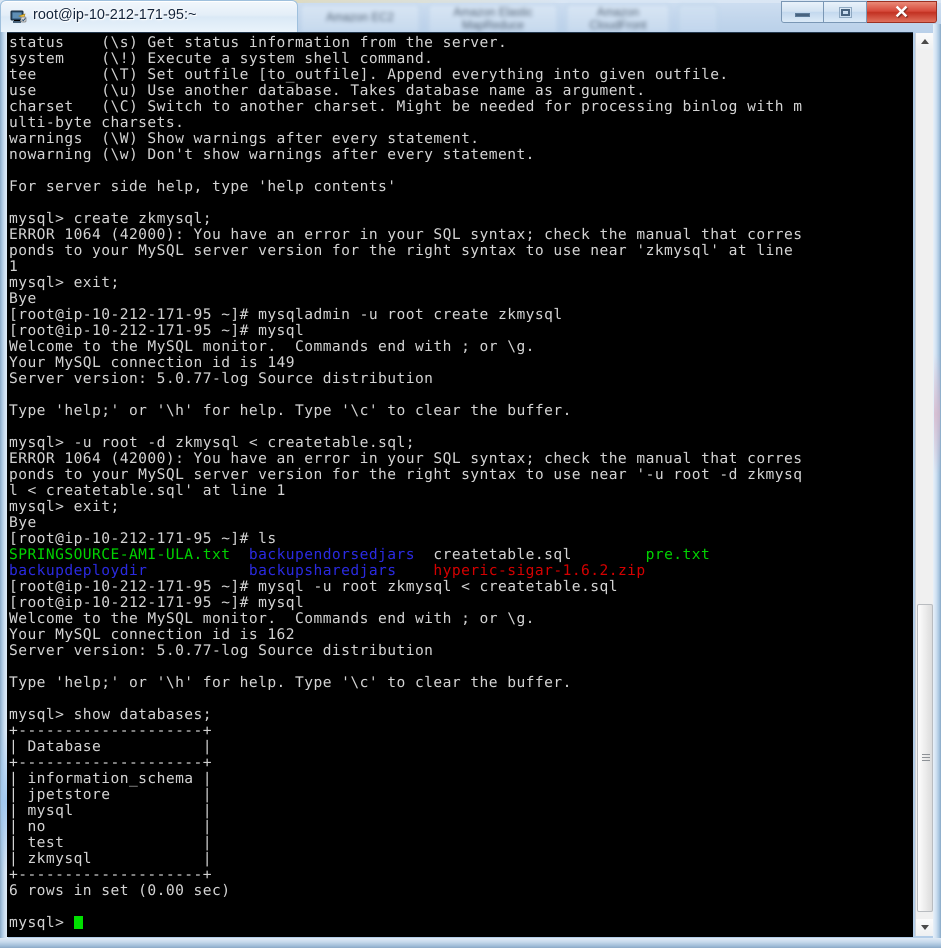 The height and width of the screenshot is (948, 941). Describe the element at coordinates (405, 635) in the screenshot. I see `terminal-line: Your MySQL connection id is 162` at that location.